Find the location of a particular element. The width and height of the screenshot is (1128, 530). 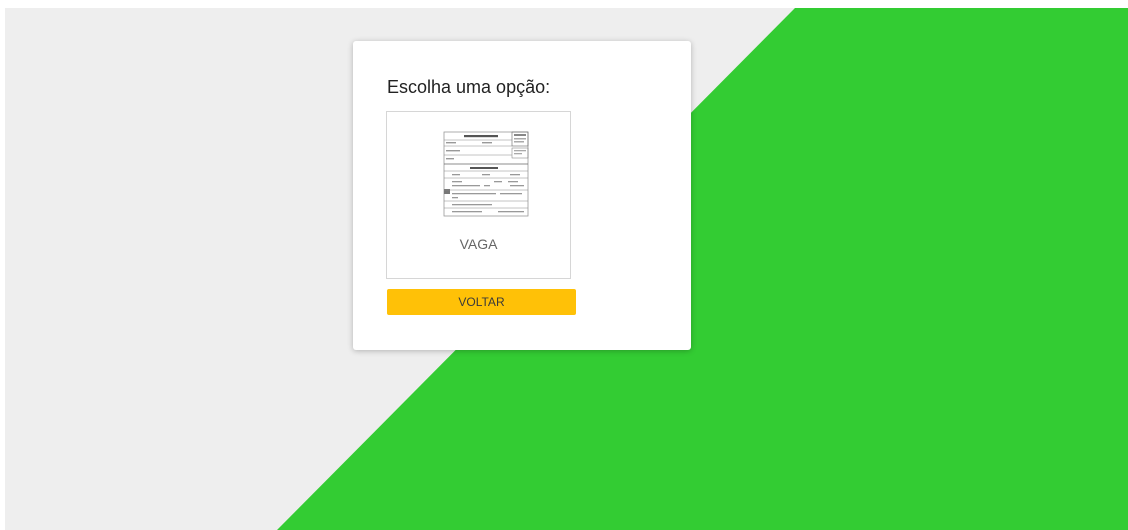

option-label: VAGA is located at coordinates (478, 244).